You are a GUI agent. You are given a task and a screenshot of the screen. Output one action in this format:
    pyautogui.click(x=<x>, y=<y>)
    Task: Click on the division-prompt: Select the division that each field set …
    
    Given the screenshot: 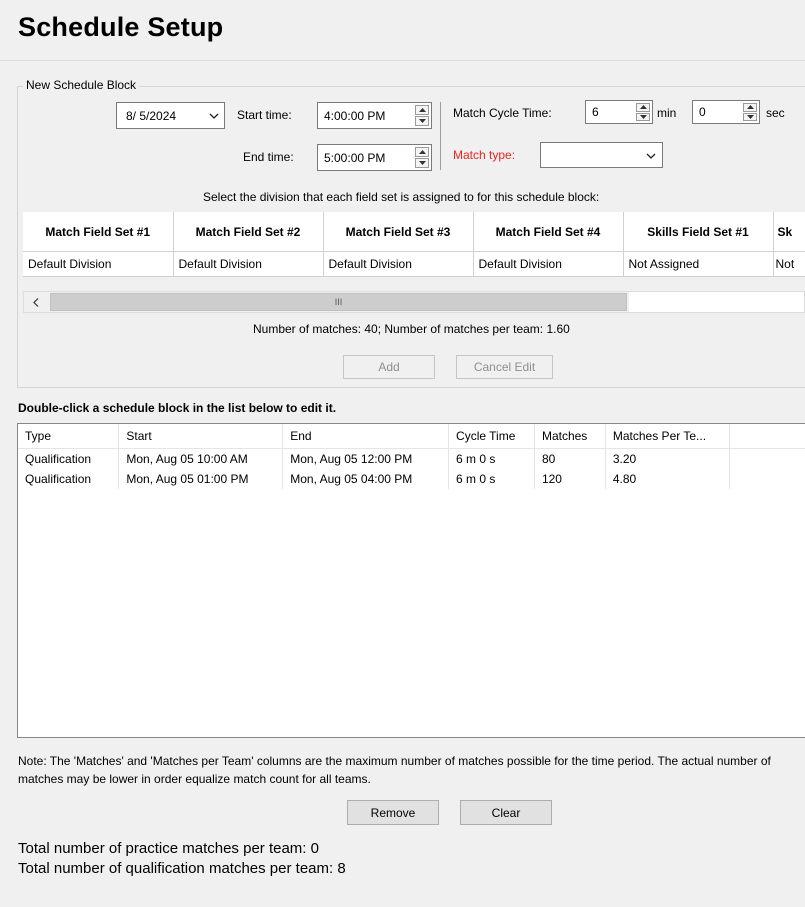 What is the action you would take?
    pyautogui.click(x=401, y=197)
    